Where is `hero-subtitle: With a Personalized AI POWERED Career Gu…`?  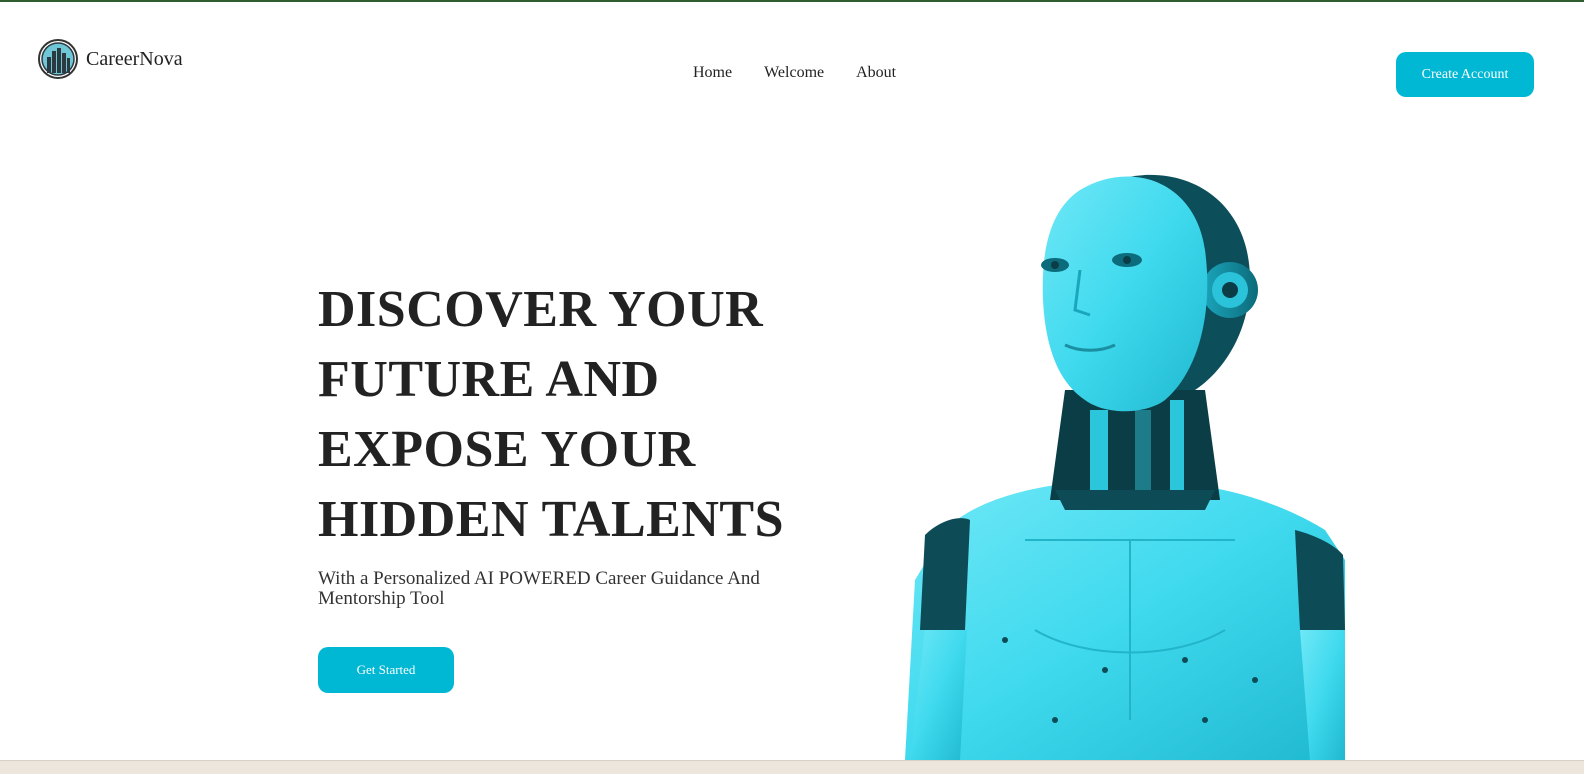
hero-subtitle: With a Personalized AI POWERED Career Gu… is located at coordinates (539, 588).